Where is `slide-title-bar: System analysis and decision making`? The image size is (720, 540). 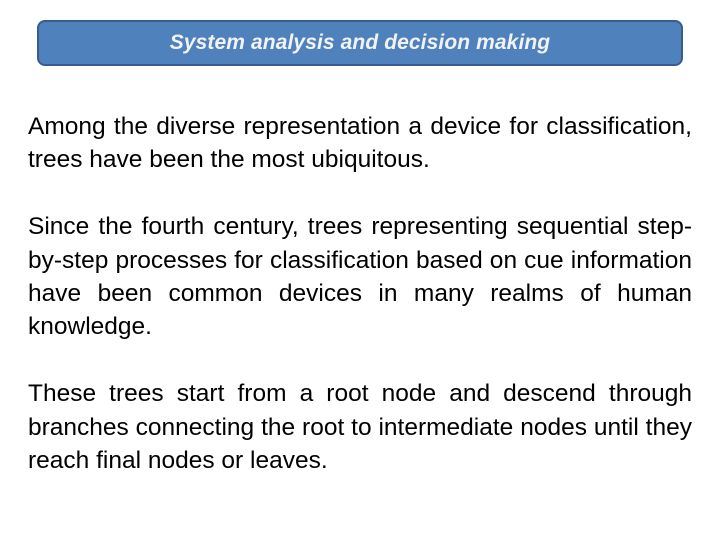 slide-title-bar: System analysis and decision making is located at coordinates (360, 43).